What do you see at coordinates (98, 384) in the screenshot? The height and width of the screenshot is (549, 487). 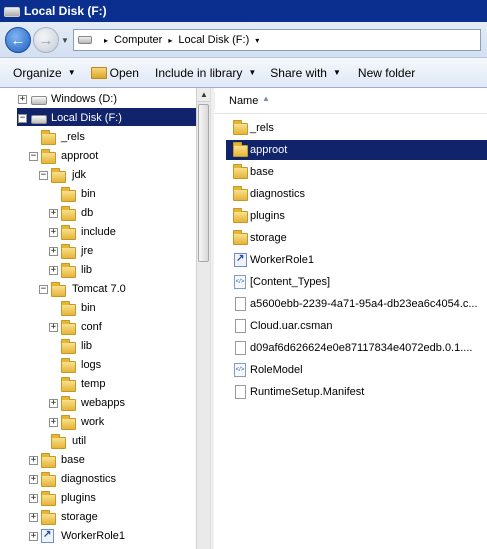 I see `tree-item: temp` at bounding box center [98, 384].